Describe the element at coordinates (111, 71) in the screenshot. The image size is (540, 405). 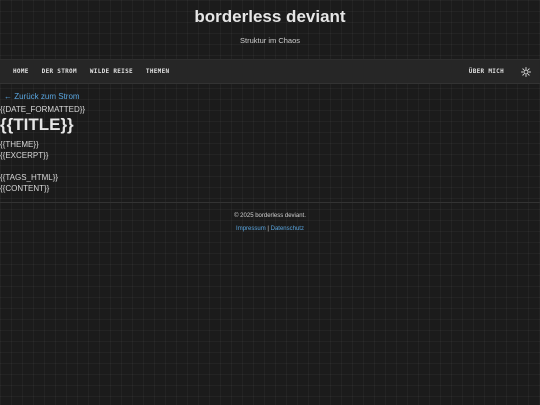
I see `nav-item-wilde-reise: WILDE REISE` at that location.